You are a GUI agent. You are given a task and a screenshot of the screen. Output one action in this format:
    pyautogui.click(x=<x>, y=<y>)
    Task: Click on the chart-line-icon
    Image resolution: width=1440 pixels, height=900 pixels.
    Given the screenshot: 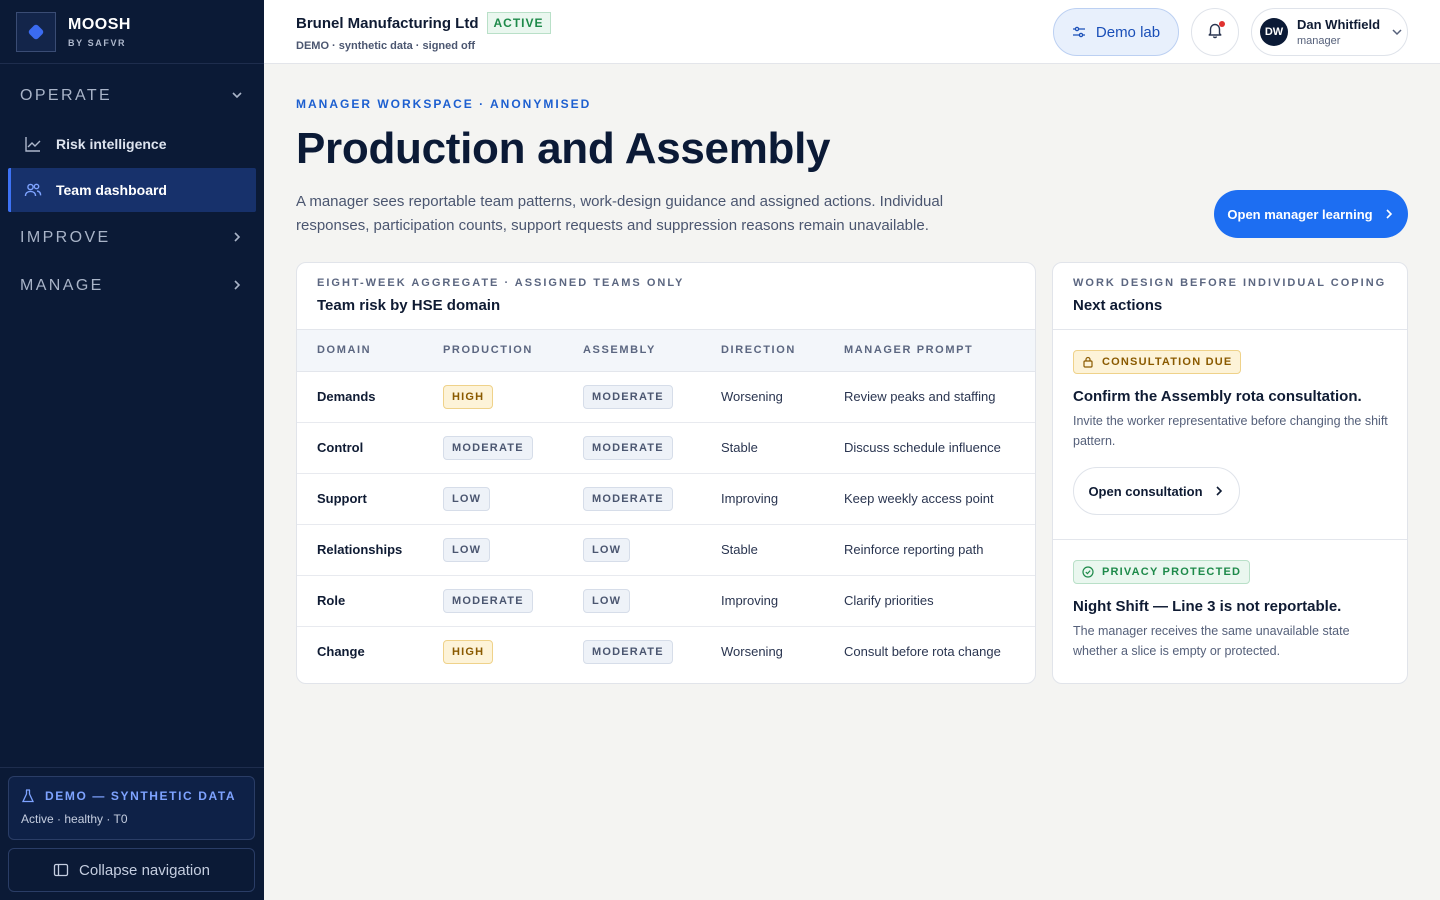 What is the action you would take?
    pyautogui.click(x=33, y=144)
    